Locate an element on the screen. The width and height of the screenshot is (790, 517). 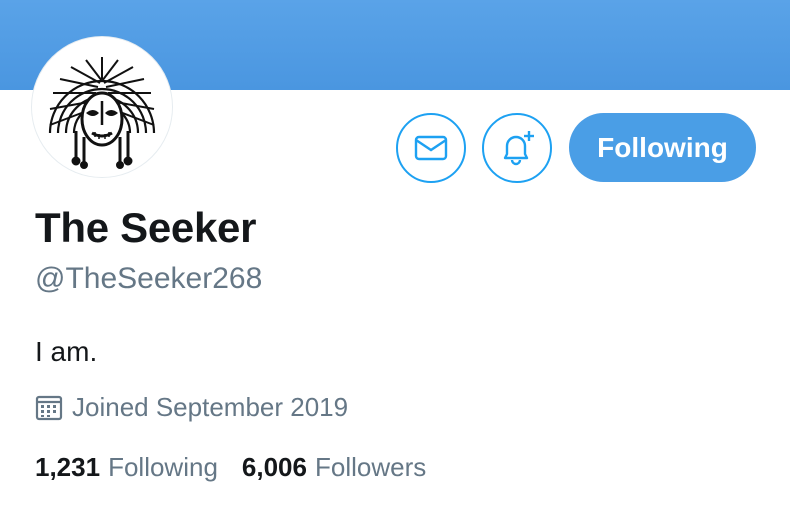
following-stat: 1,231 Following is located at coordinates (126, 467).